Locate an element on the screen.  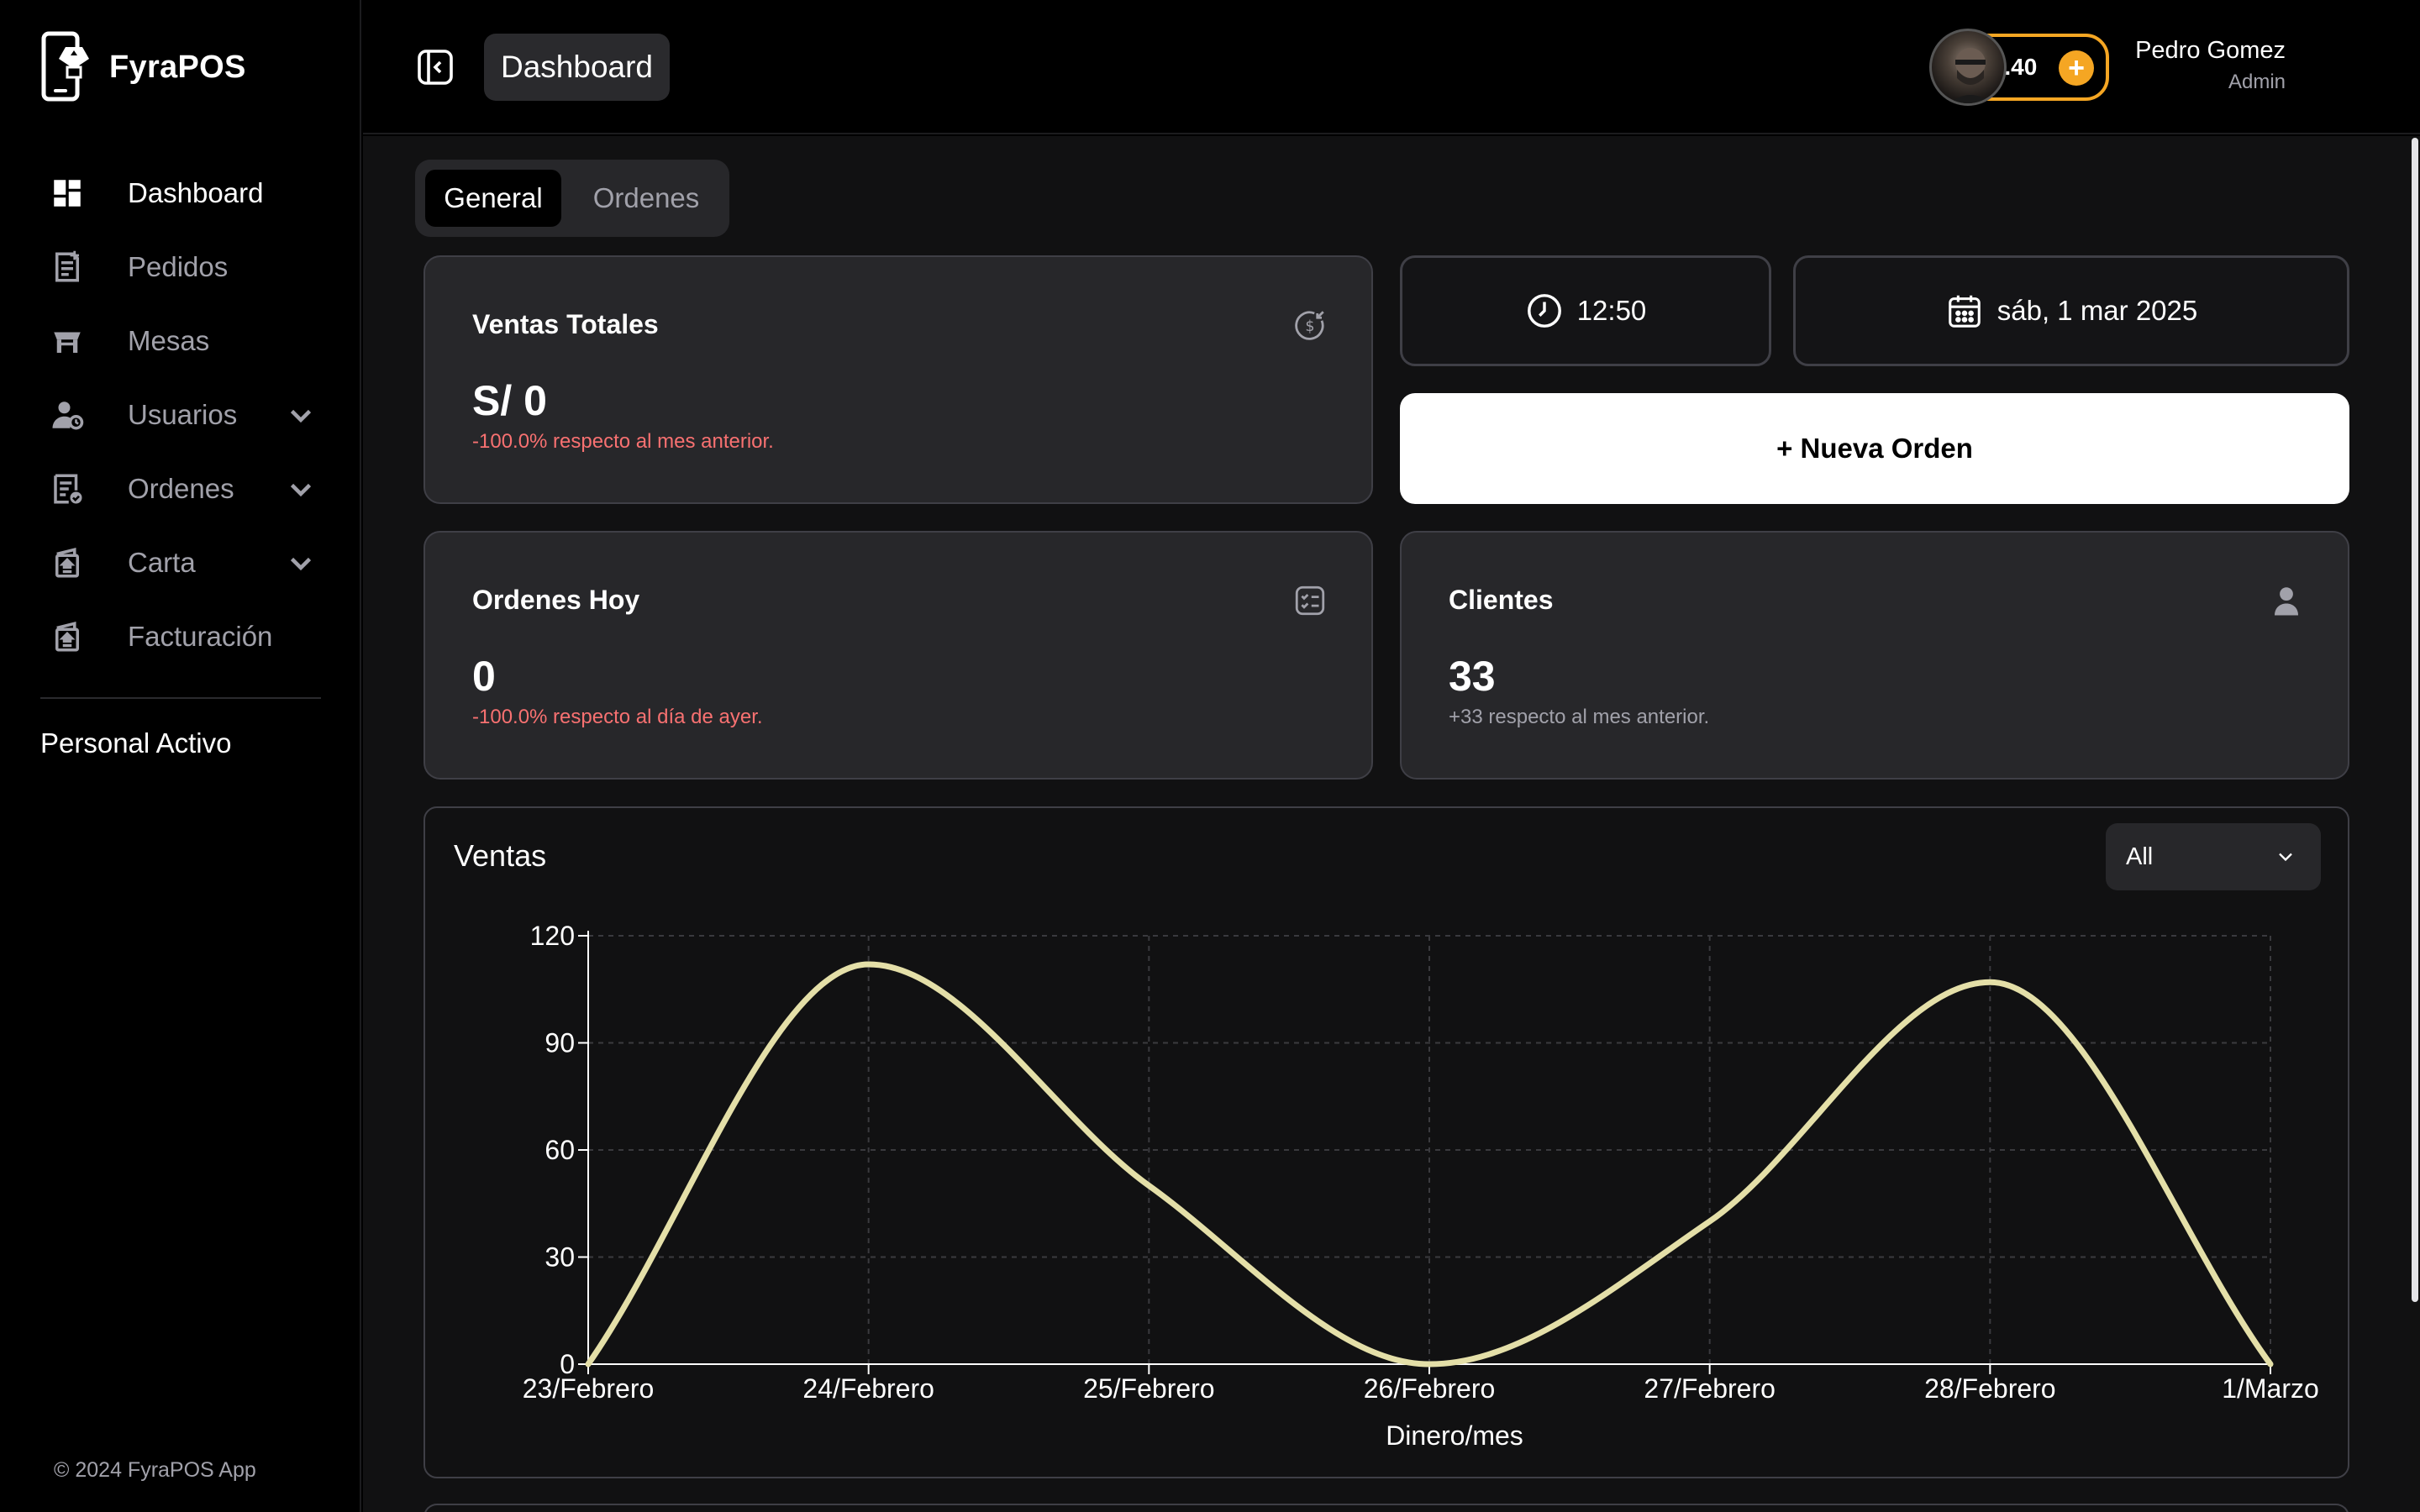
sidebar-item-pedidos: Pedidos is located at coordinates (180, 267).